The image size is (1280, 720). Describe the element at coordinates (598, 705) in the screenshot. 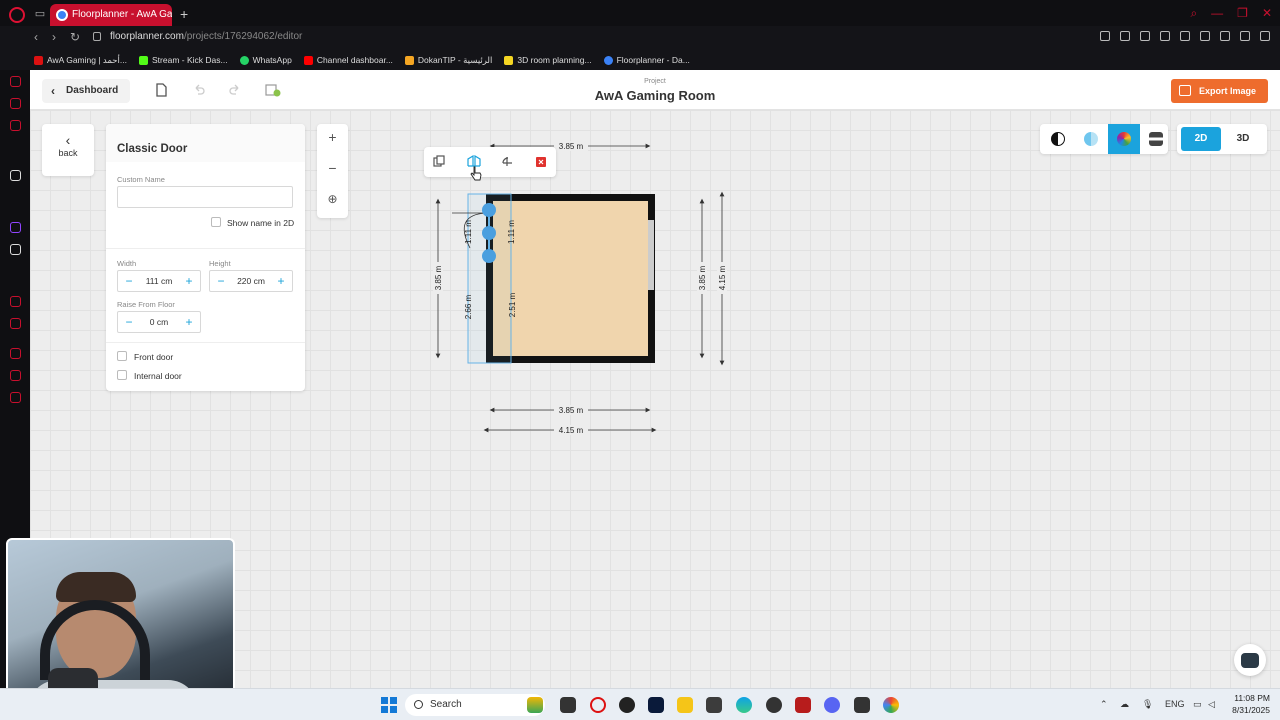

I see `opera-taskbar-icon` at that location.